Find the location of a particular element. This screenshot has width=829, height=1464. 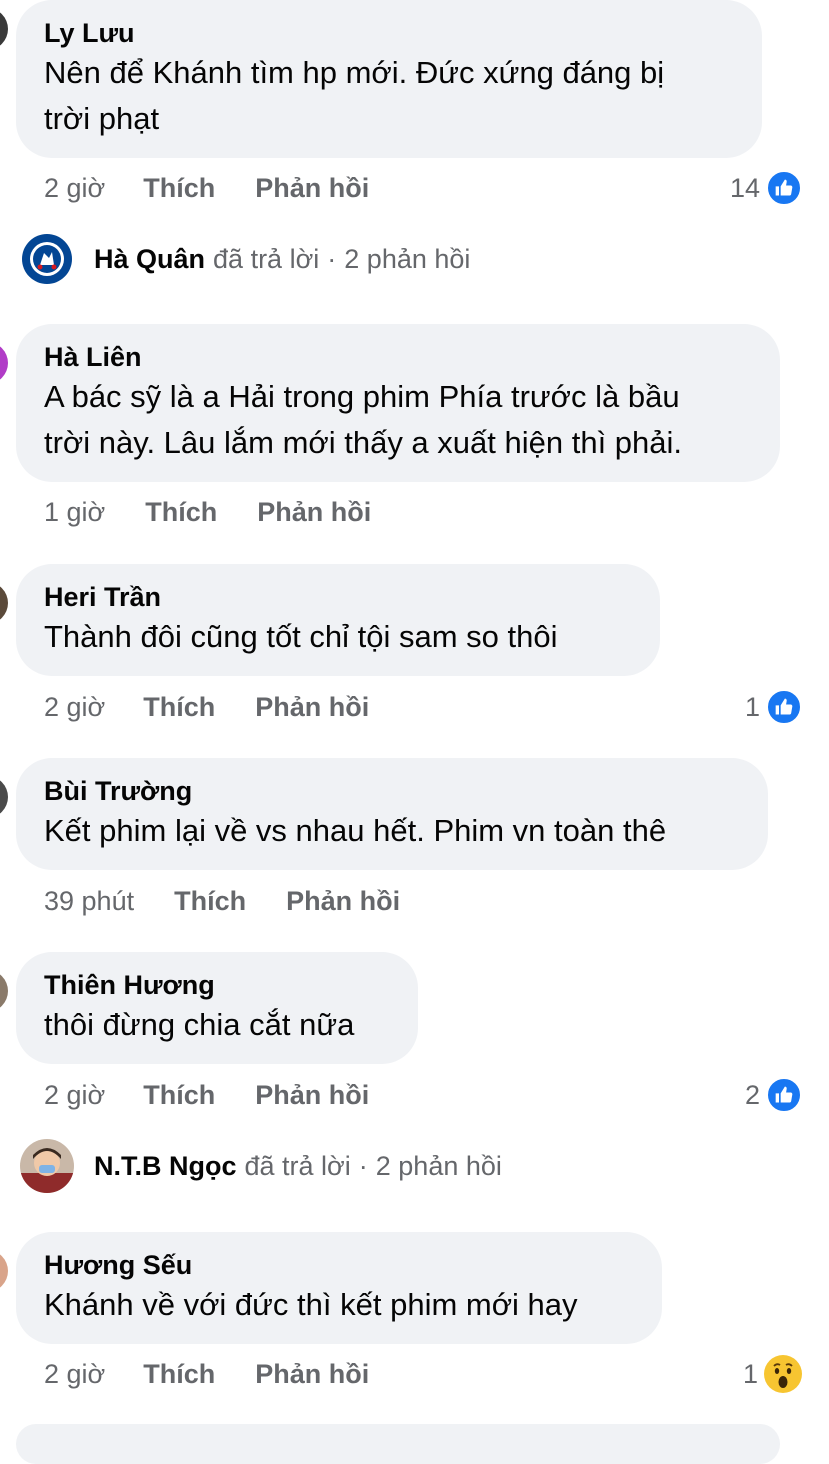

reaction-summary: 2 is located at coordinates (773, 1095).